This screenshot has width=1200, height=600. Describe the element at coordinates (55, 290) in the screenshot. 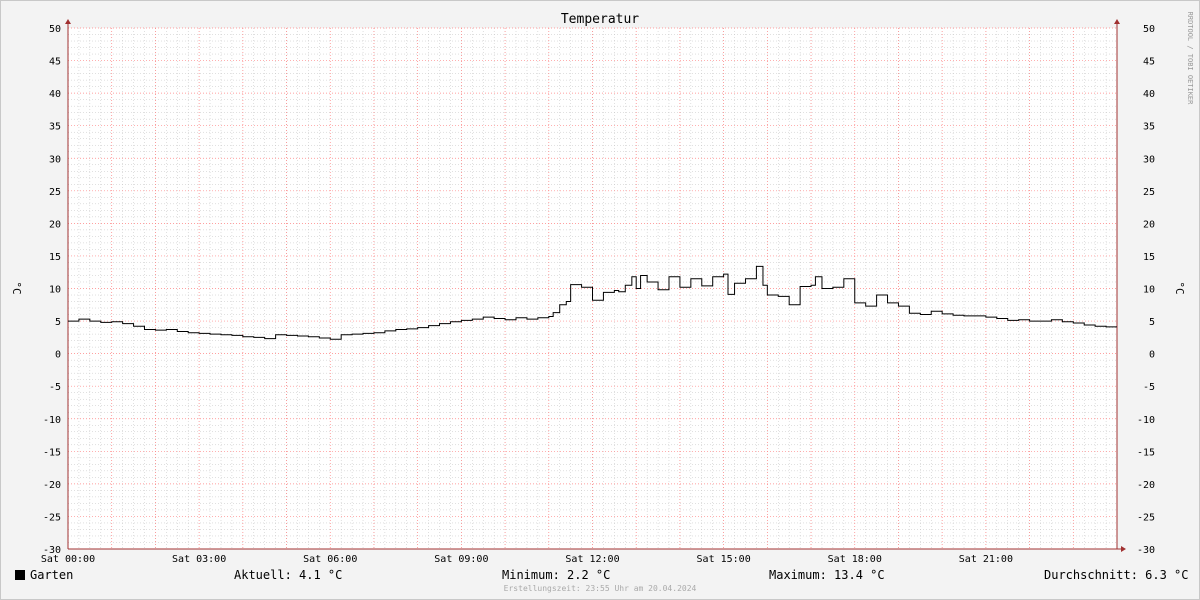

I see `y-tick-label-left: 10` at that location.